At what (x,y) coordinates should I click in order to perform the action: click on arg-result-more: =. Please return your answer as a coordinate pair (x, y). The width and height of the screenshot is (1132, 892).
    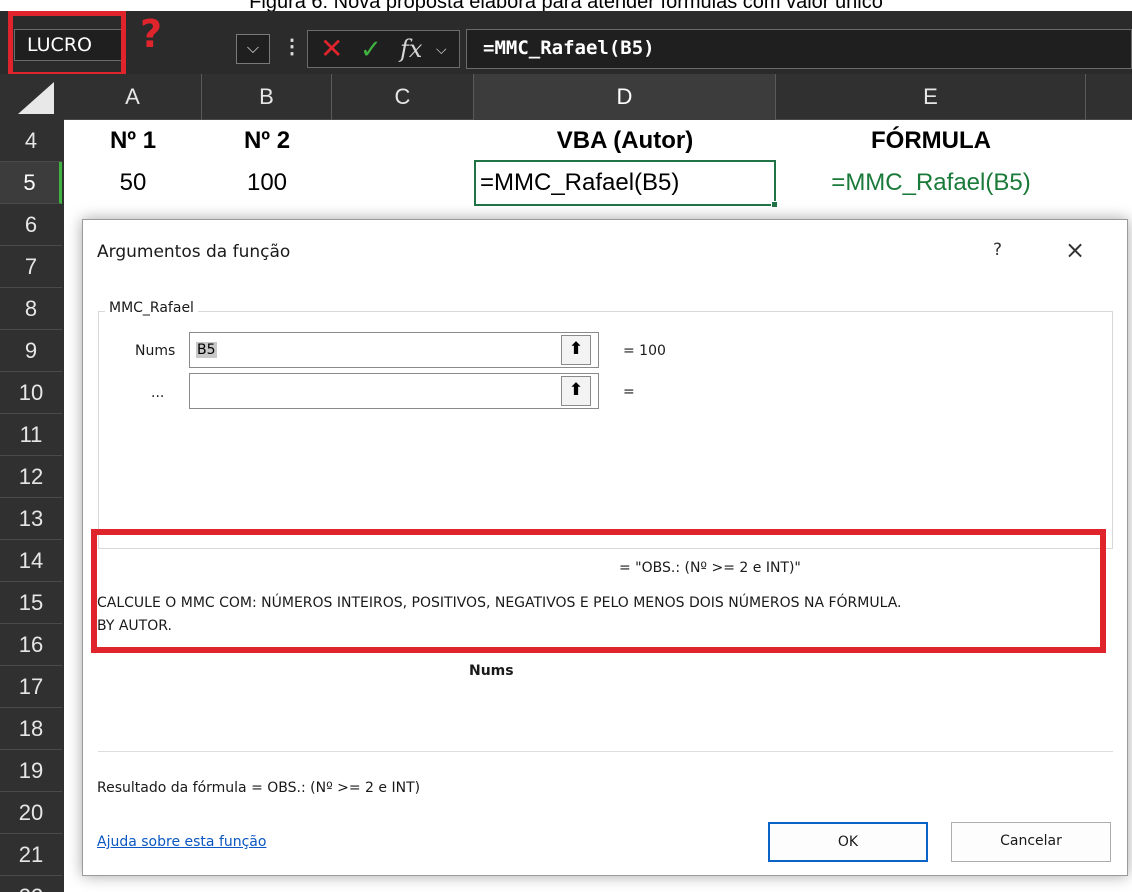
    Looking at the image, I should click on (629, 392).